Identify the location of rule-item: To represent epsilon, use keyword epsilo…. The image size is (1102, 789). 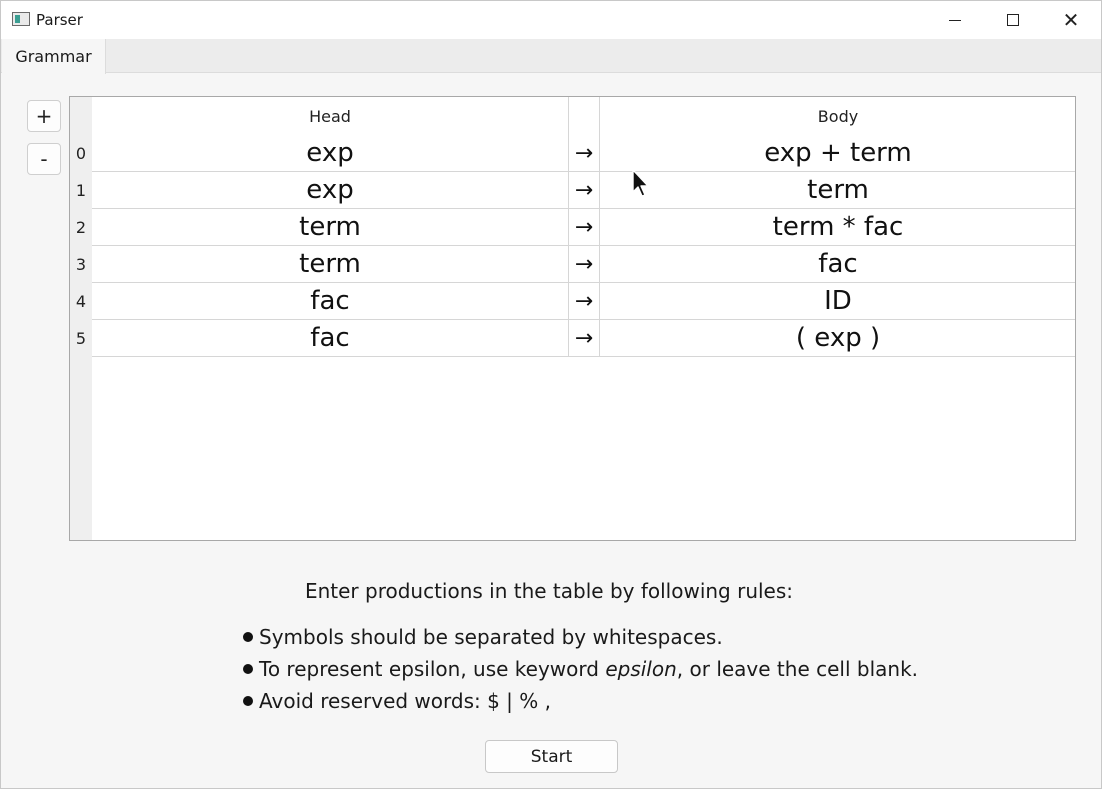
(580, 669).